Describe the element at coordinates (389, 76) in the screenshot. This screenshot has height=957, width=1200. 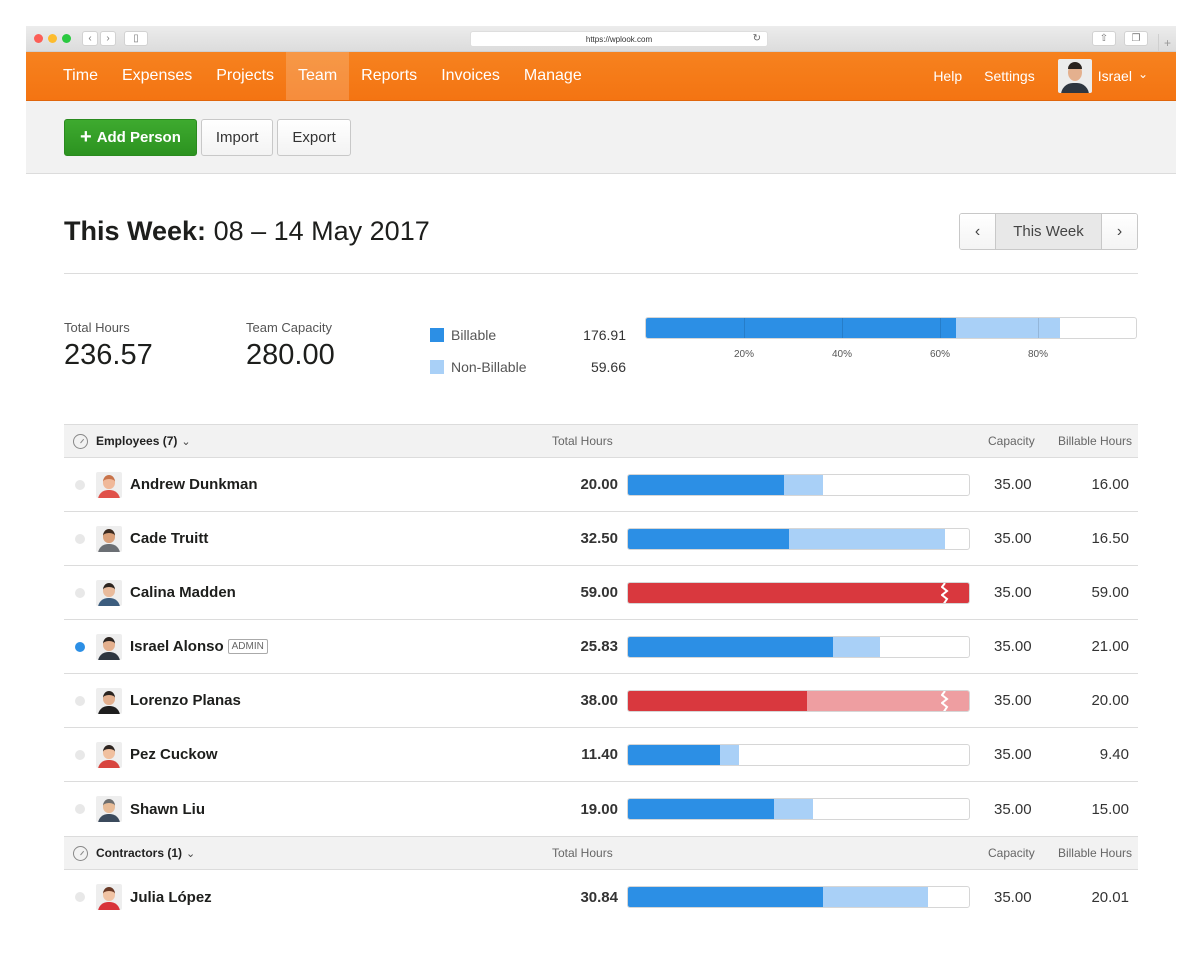
I see `nav-reports: Reports` at that location.